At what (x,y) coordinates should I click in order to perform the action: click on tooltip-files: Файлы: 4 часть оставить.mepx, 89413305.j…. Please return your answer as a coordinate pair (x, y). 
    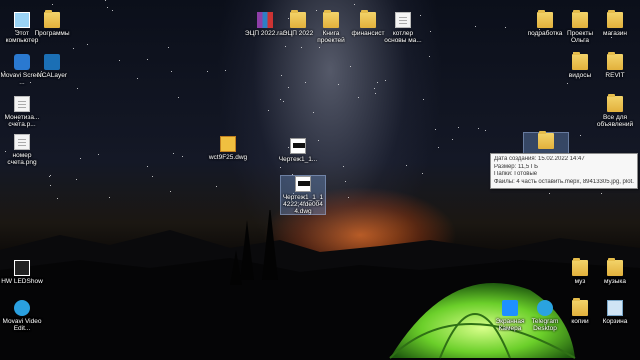
    Looking at the image, I should click on (564, 181).